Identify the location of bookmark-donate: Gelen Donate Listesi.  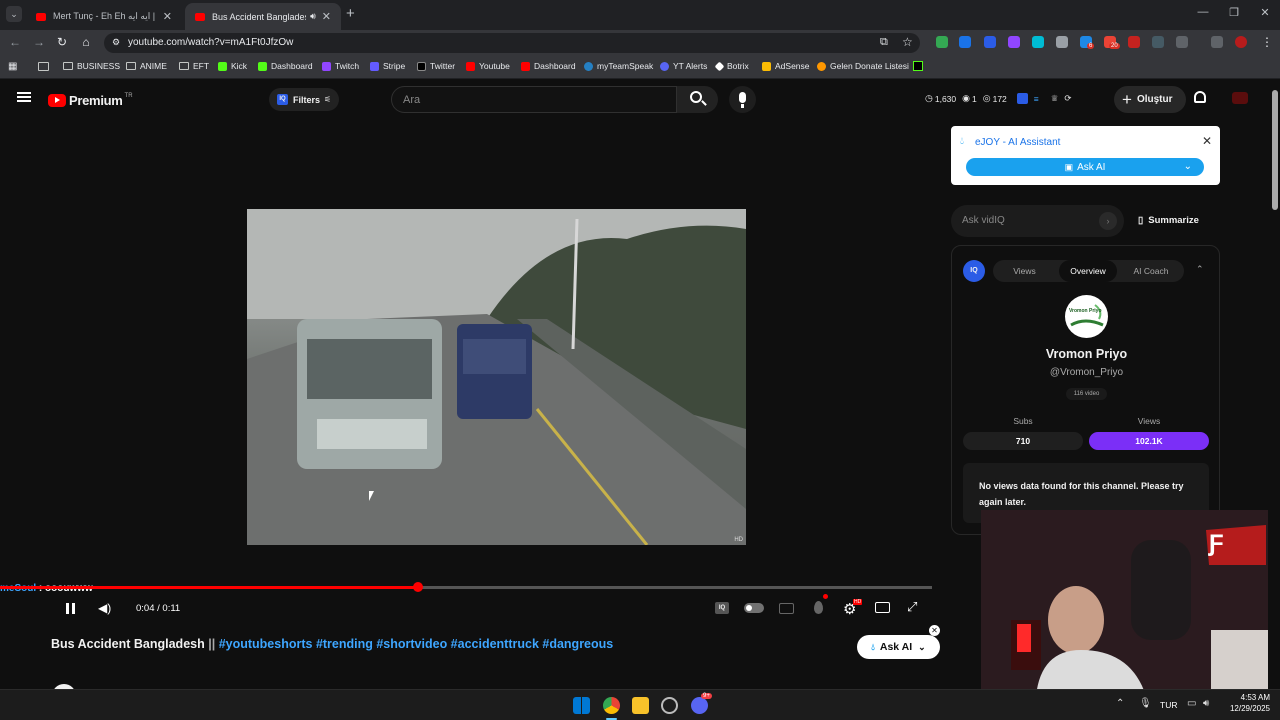
(863, 66).